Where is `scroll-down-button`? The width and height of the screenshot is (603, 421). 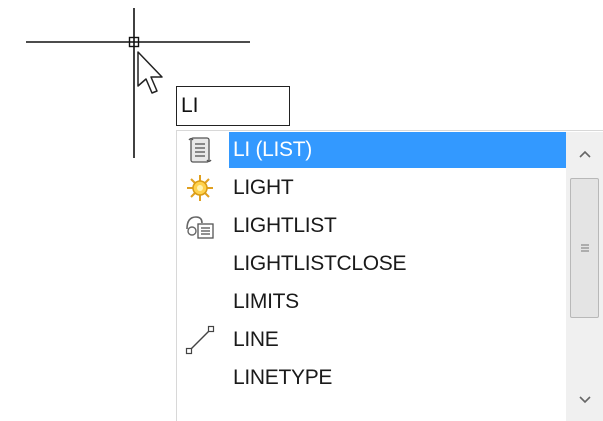 scroll-down-button is located at coordinates (584, 400).